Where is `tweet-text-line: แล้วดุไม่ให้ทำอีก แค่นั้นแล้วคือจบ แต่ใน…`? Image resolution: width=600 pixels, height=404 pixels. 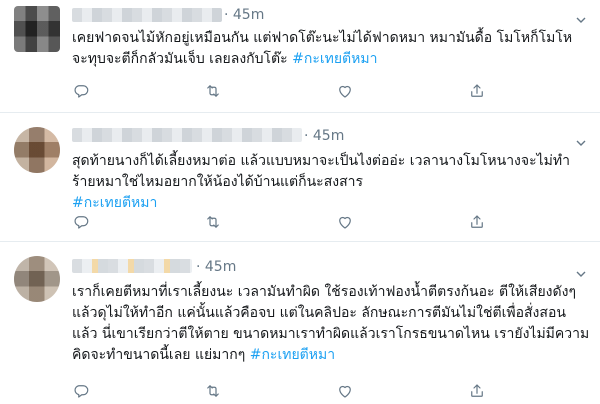
tweet-text-line: แล้วดุไม่ให้ทำอีก แค่นั้นแล้วคือจบ แต่ใน… is located at coordinates (319, 313).